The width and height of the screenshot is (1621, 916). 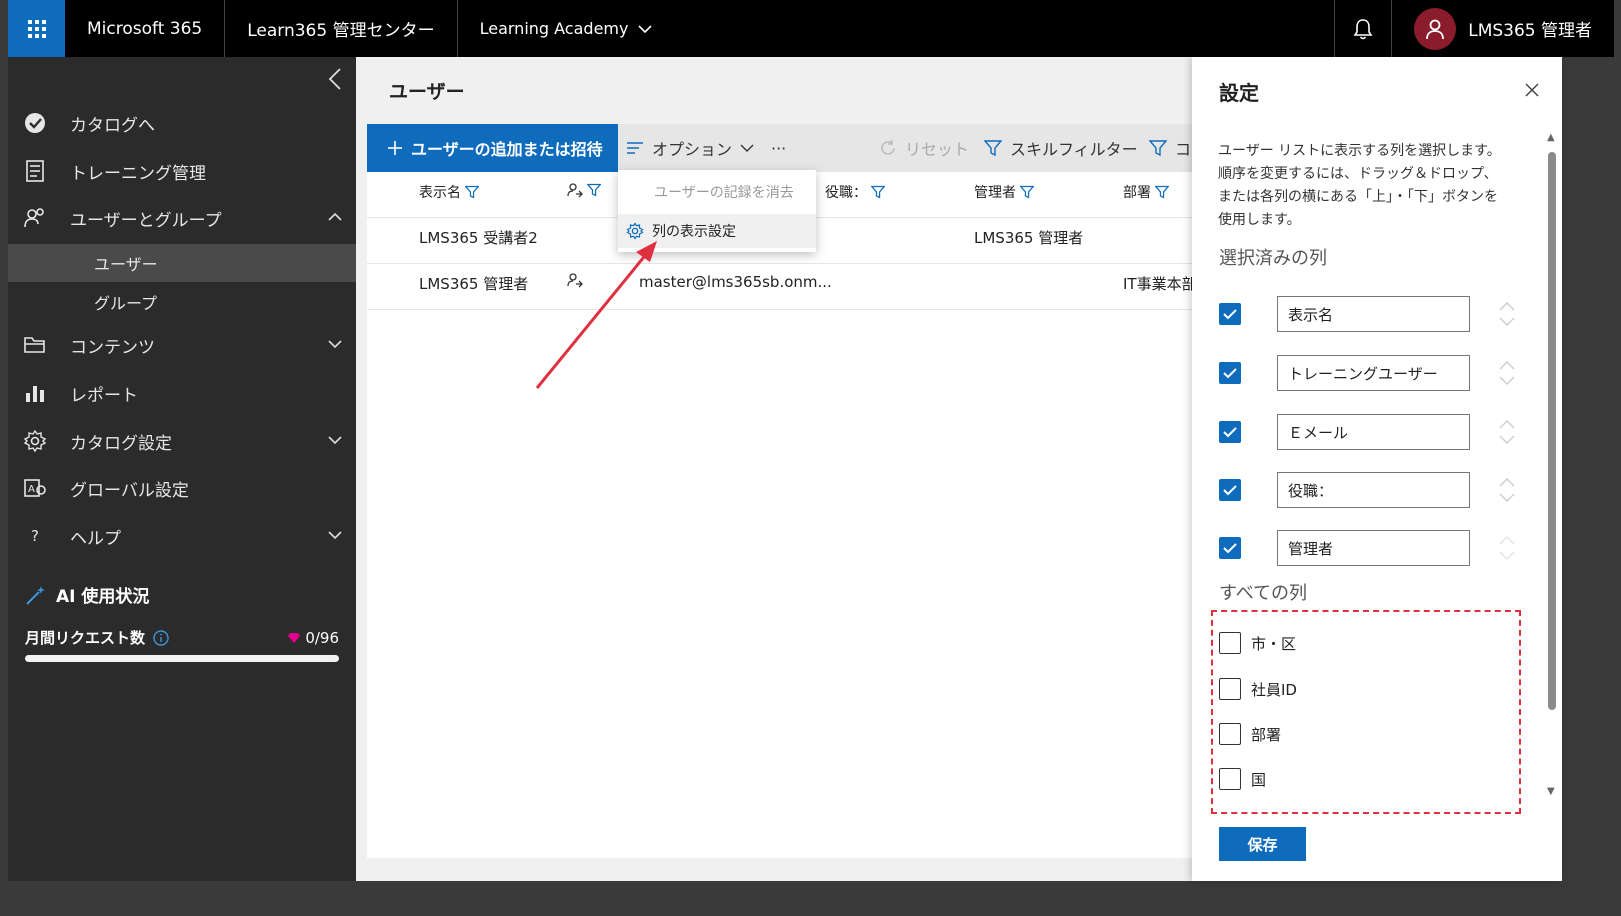 I want to click on nav-item-content: コンテンツ, so click(x=182, y=345).